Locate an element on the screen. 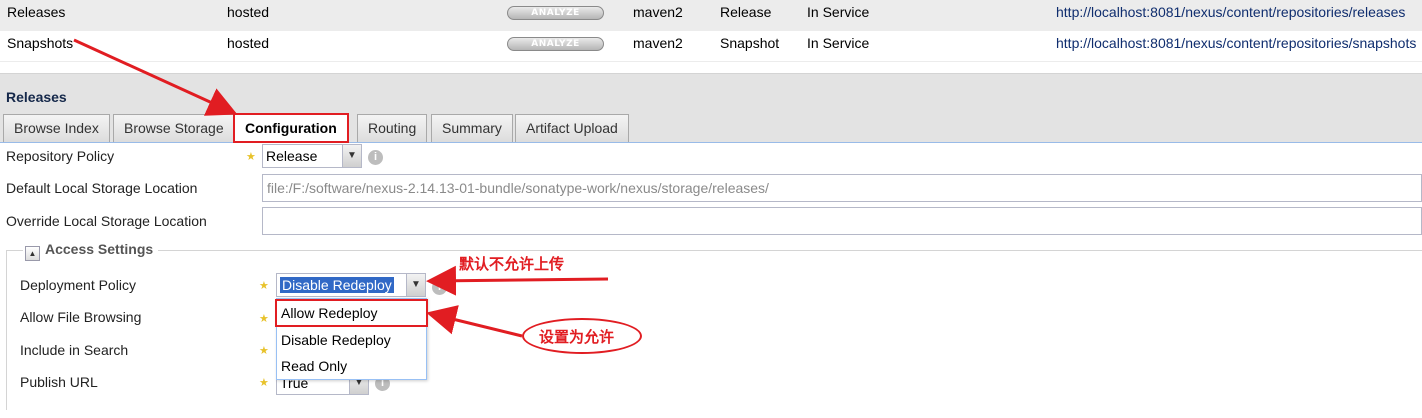 This screenshot has height=418, width=1422. repository-policy-value: Release is located at coordinates (292, 156).